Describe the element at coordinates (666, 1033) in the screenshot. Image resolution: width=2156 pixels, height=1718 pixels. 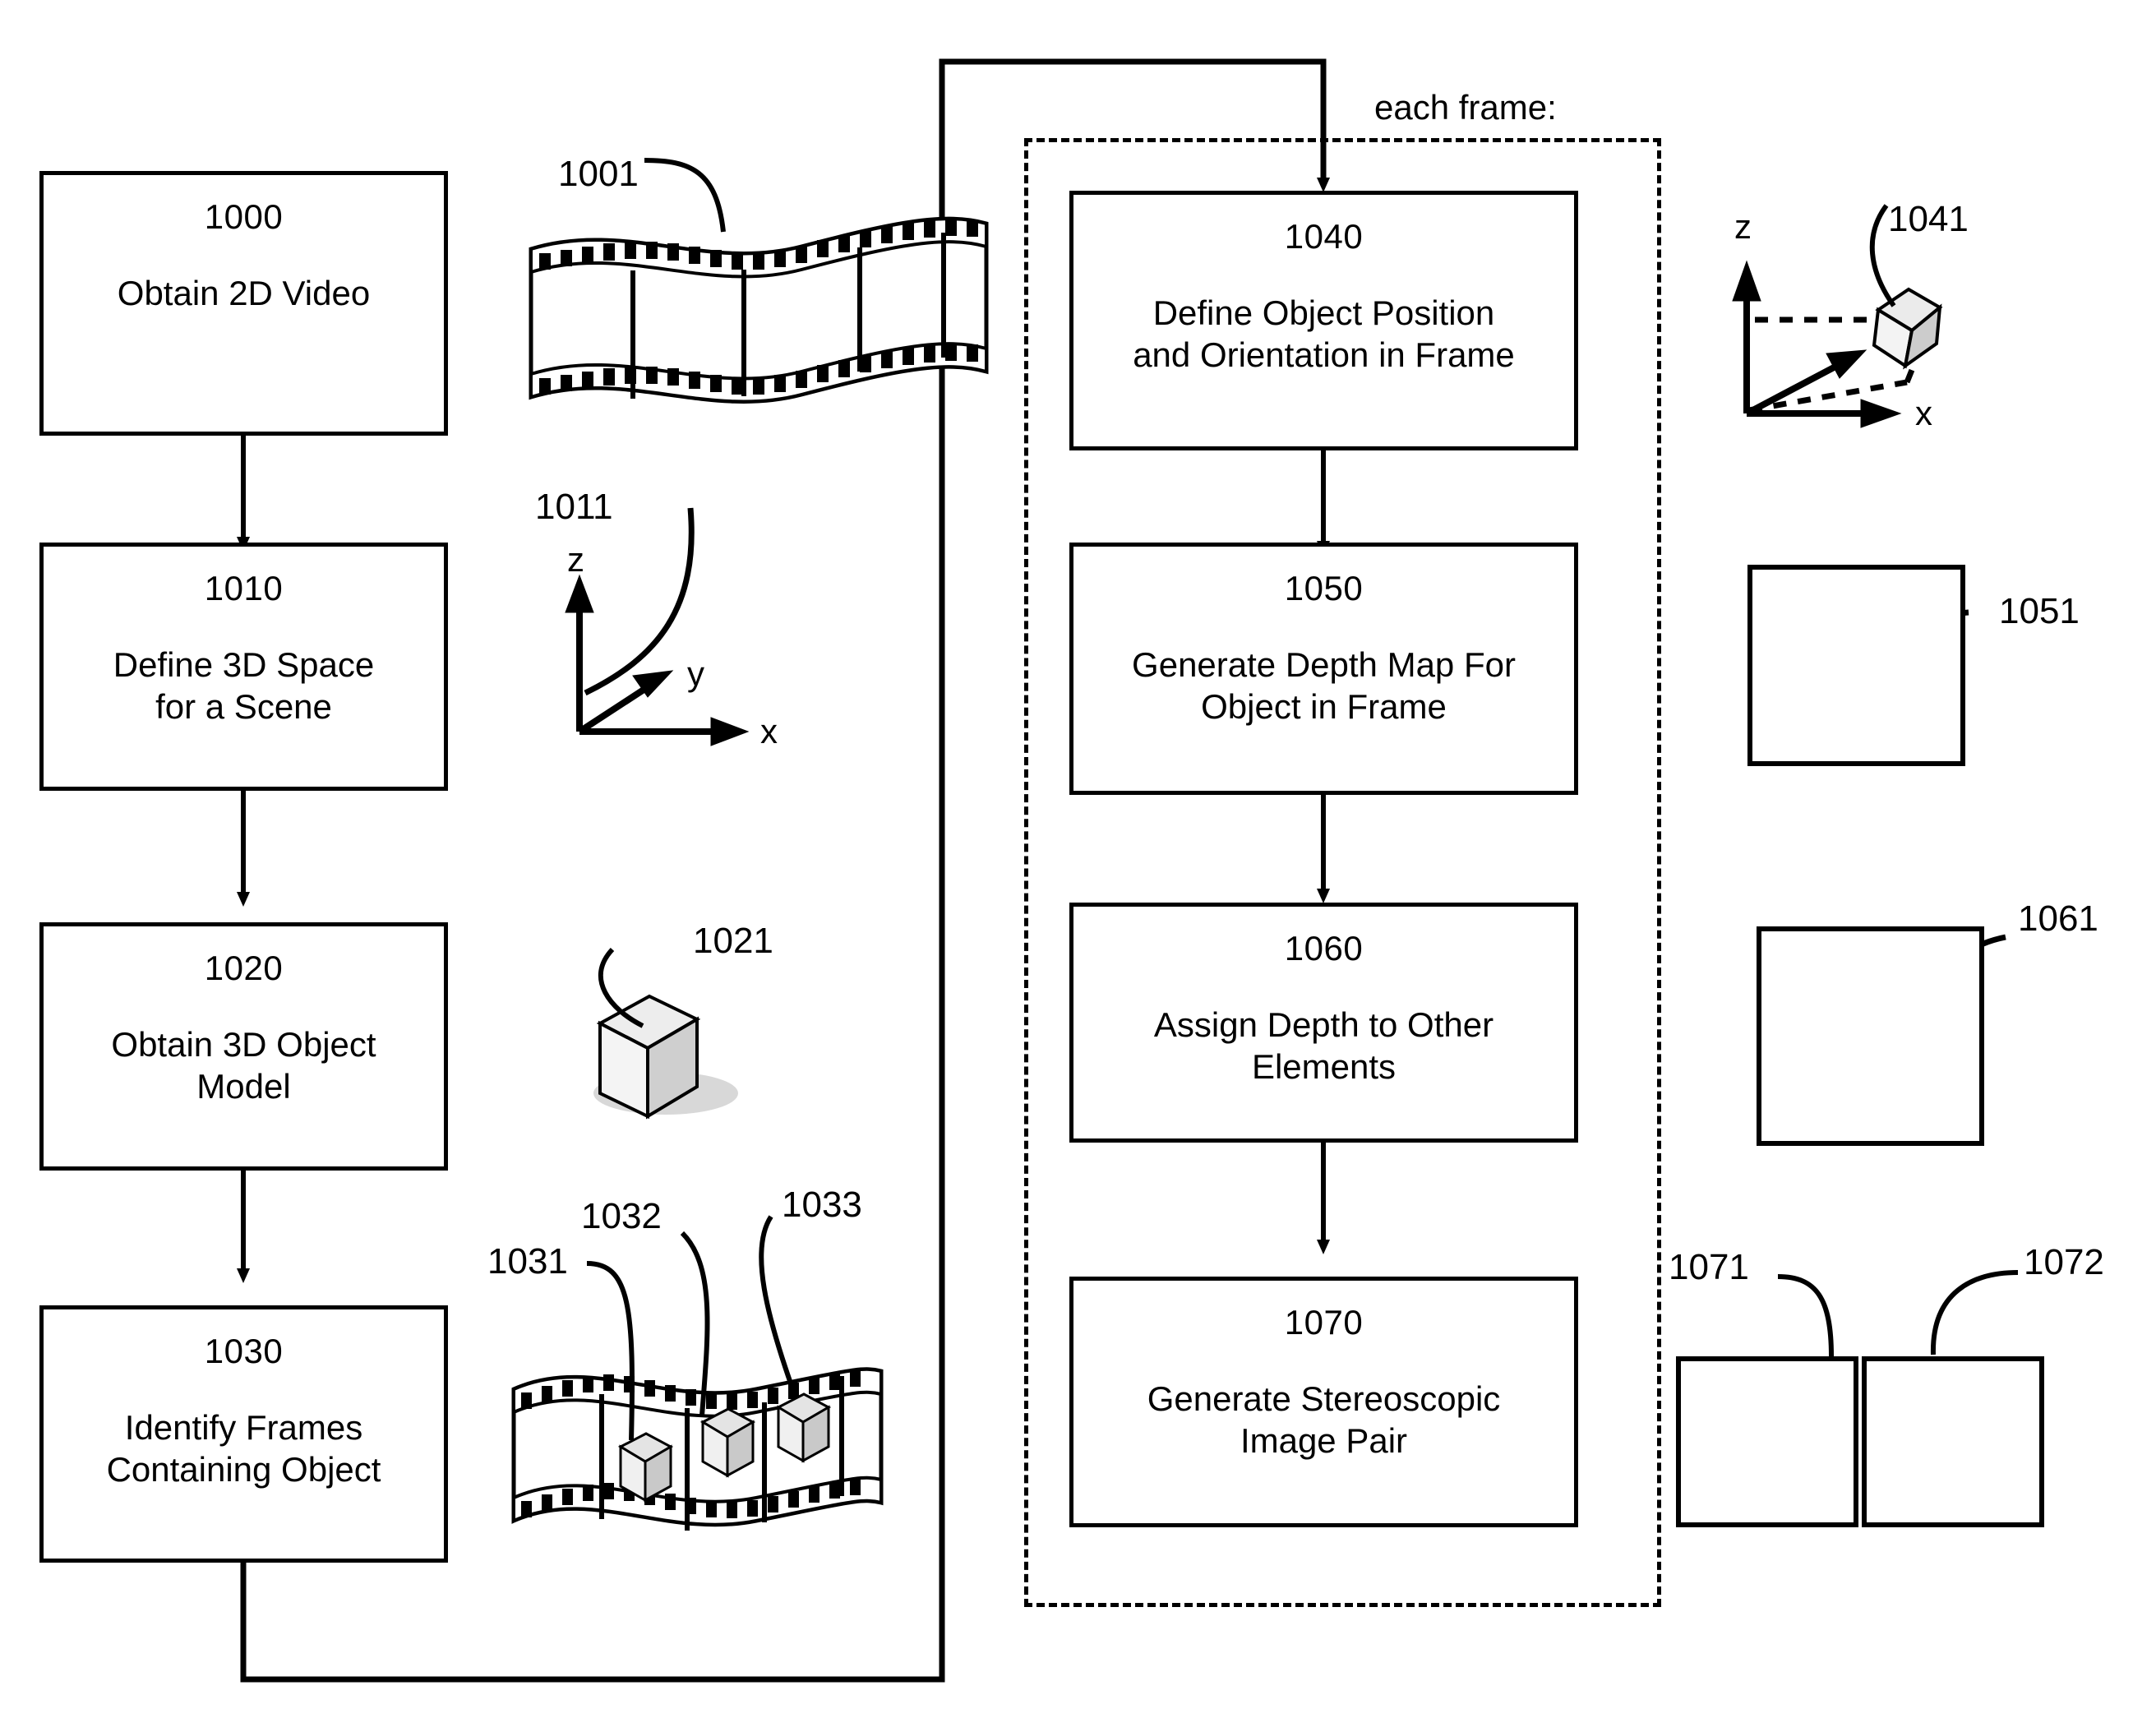
I see `cube-model-illustration` at that location.